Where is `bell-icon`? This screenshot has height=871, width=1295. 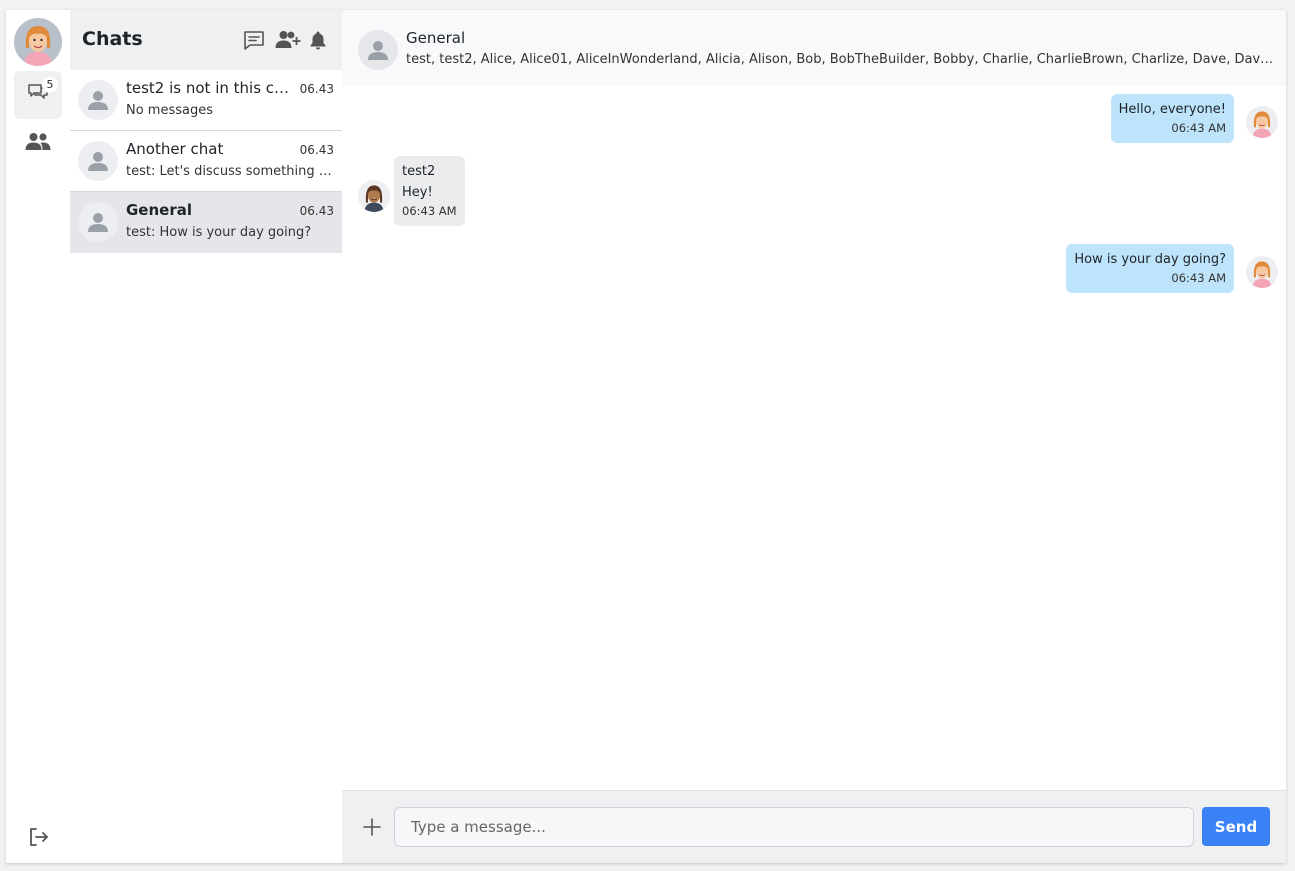 bell-icon is located at coordinates (318, 40).